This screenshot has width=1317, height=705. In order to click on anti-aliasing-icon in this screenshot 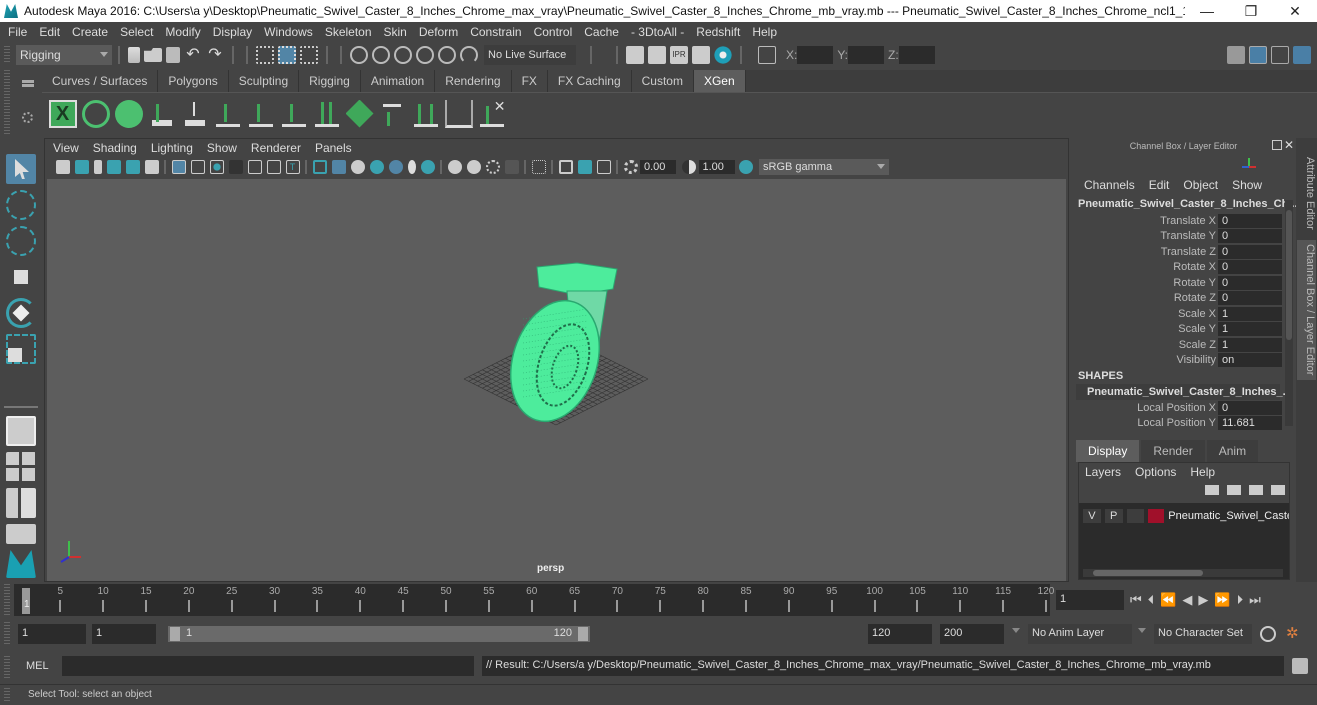, I will do `click(492, 167)`.